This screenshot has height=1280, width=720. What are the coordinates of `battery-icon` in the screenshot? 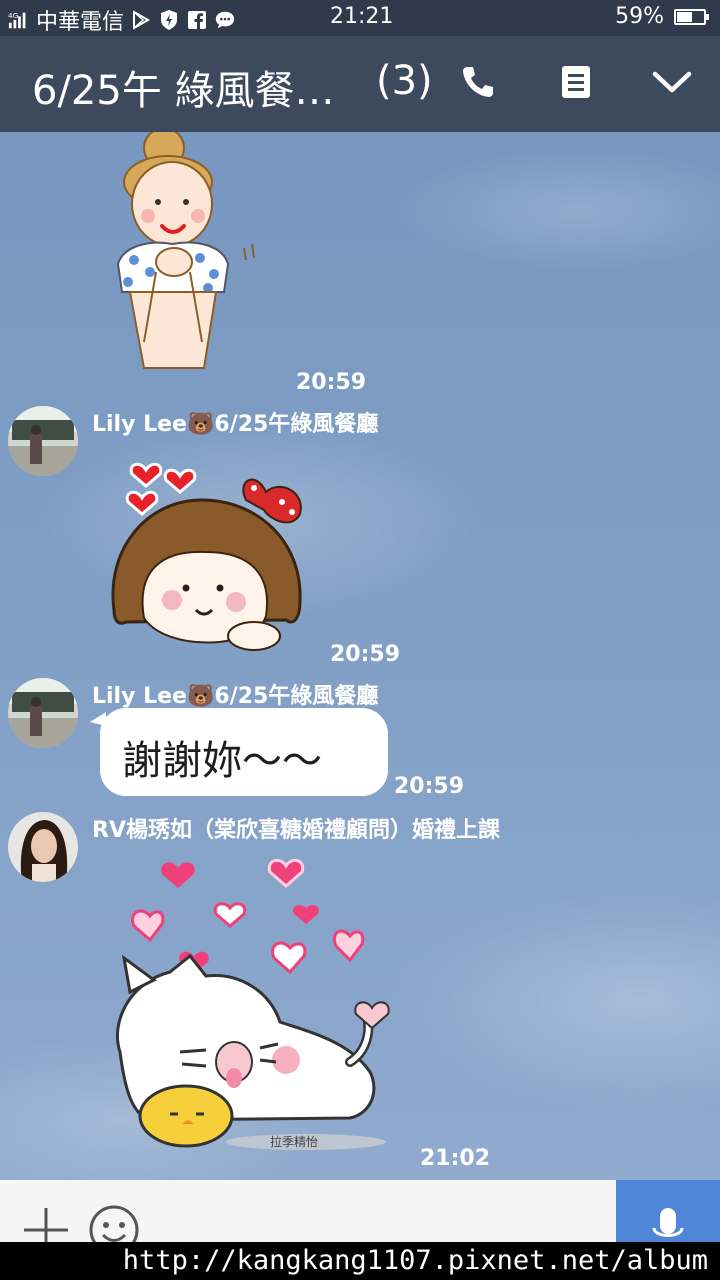 It's located at (691, 16).